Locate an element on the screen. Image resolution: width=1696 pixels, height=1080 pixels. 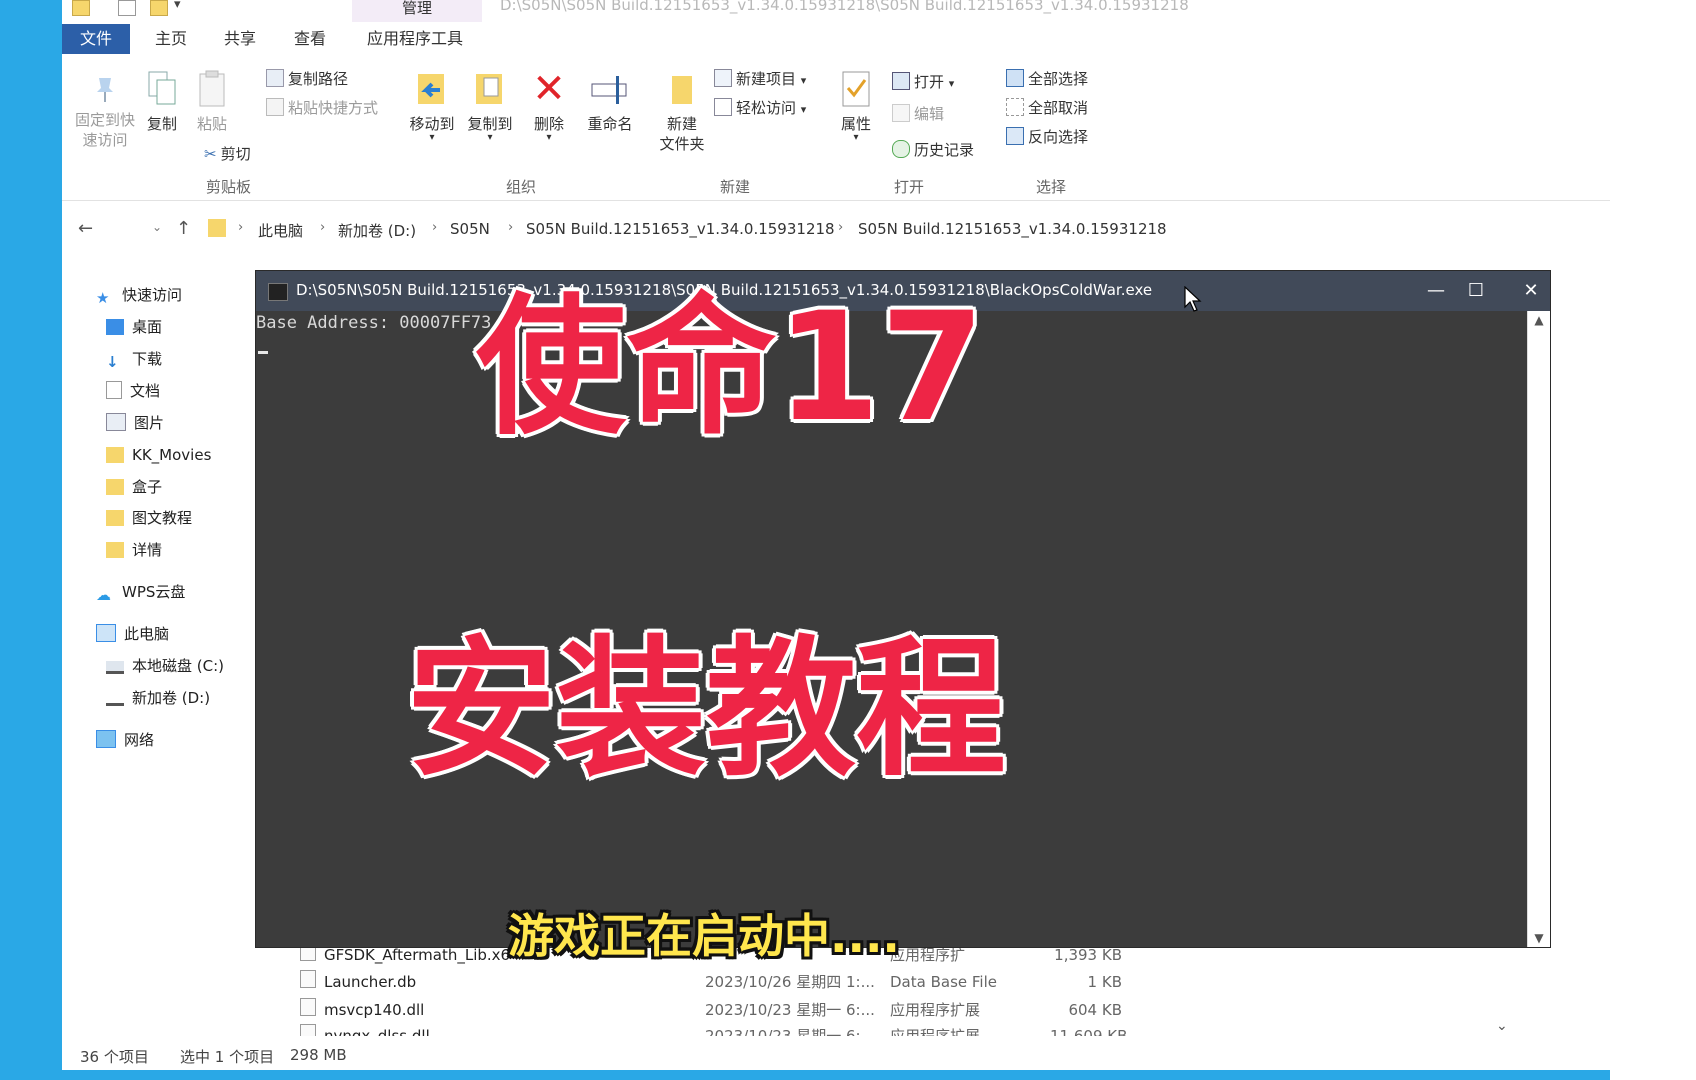
picture-icon is located at coordinates (116, 422).